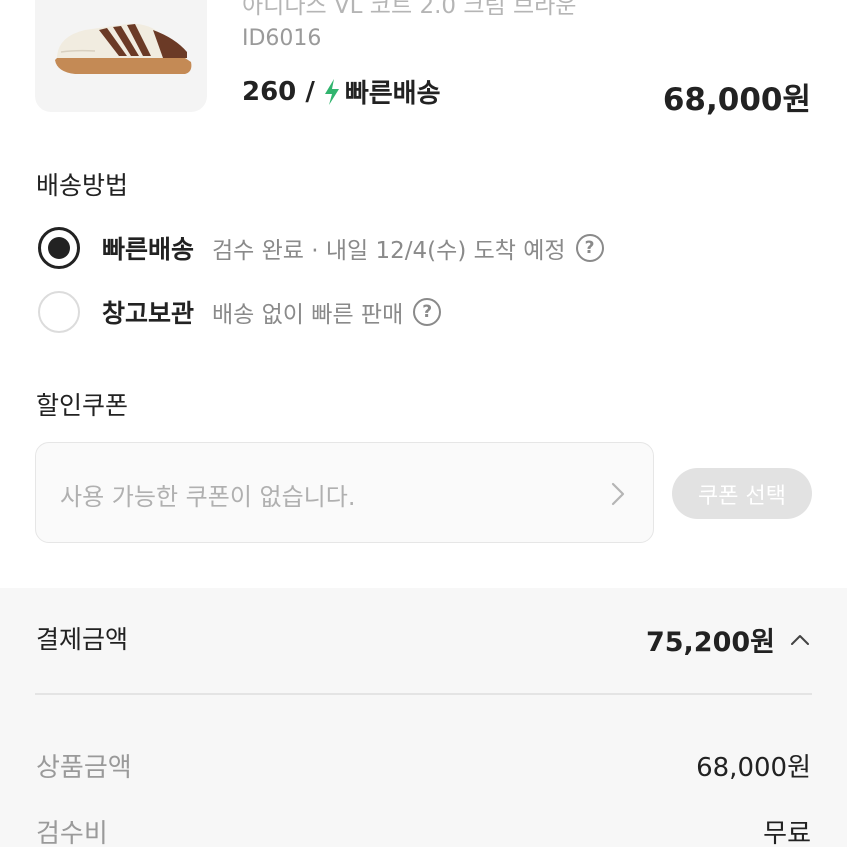  I want to click on product-image, so click(121, 56).